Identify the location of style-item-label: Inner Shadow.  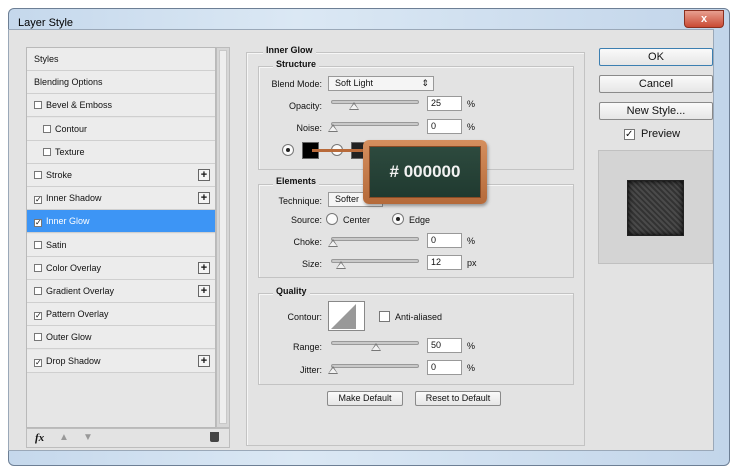
(74, 198).